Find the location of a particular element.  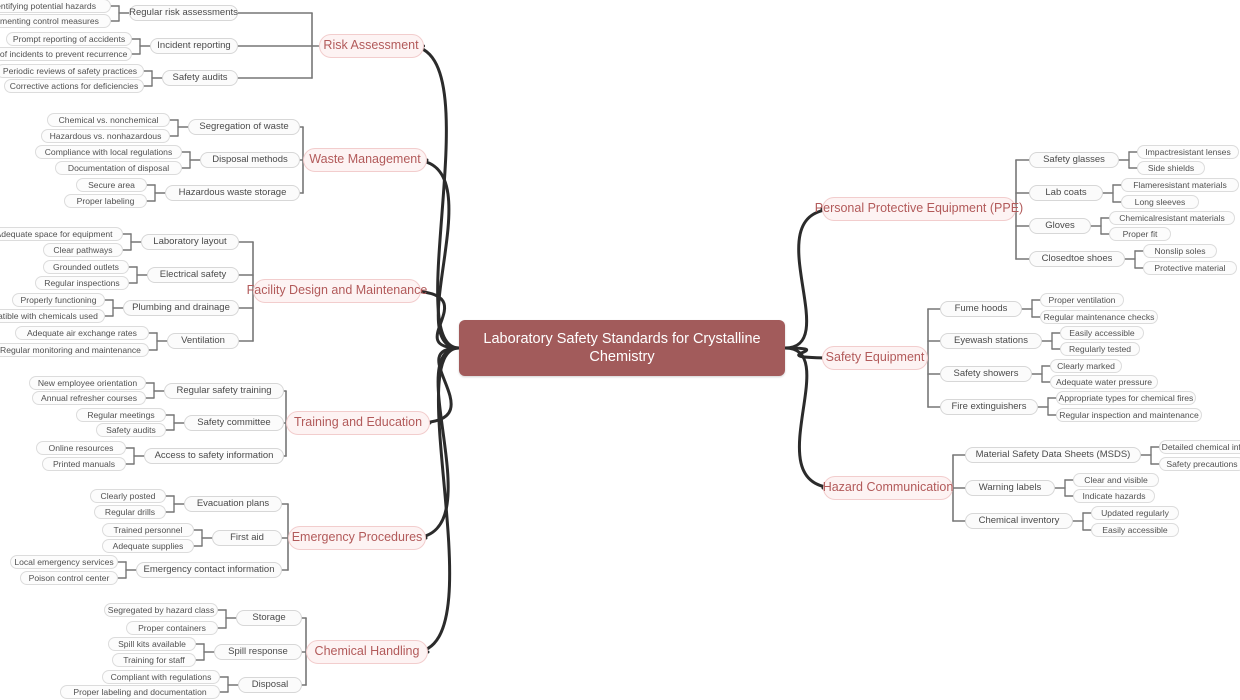

leaf-node-3-2-2: Regular inspections is located at coordinates (82, 283).